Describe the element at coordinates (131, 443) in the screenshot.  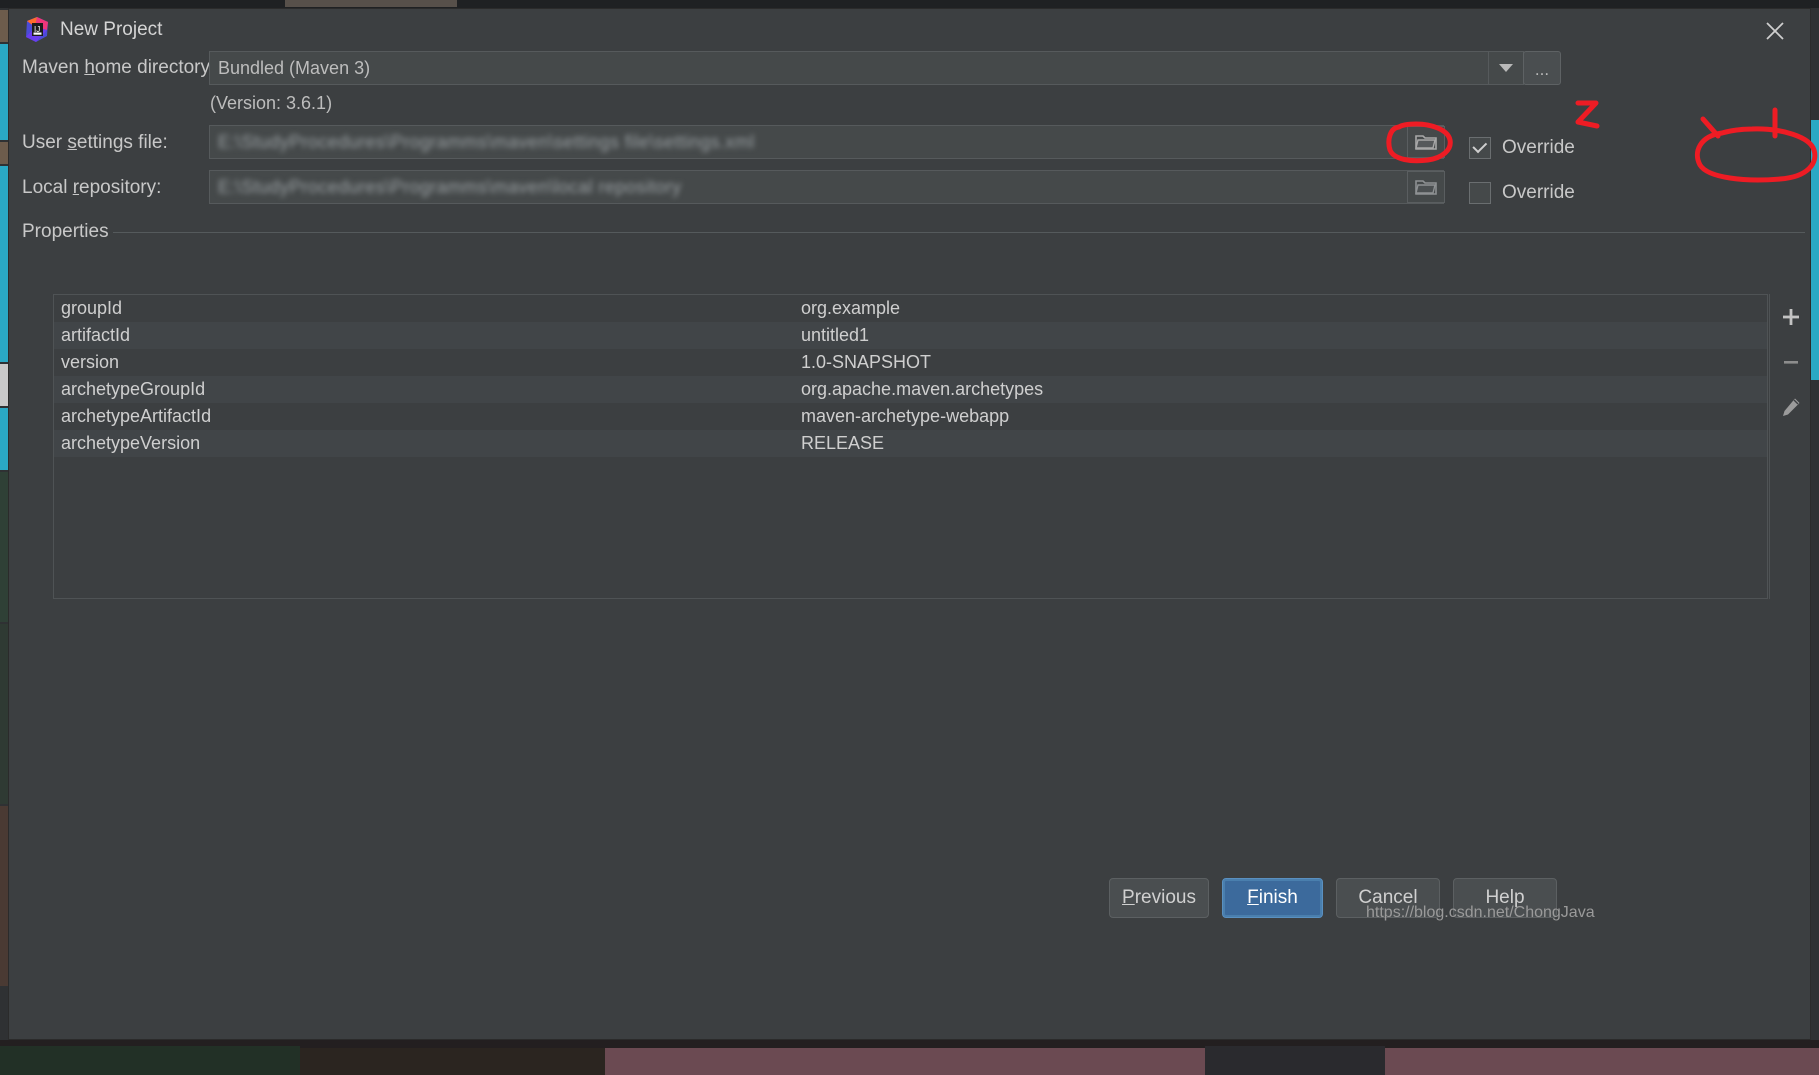
I see `property-name: archetypeVersion` at that location.